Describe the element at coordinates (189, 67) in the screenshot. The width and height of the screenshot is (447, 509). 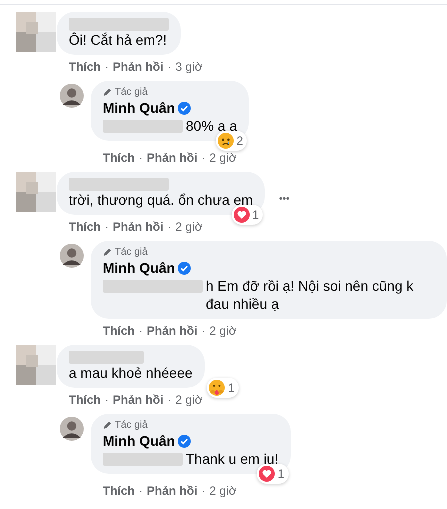
I see `timestamp: 3 giờ` at that location.